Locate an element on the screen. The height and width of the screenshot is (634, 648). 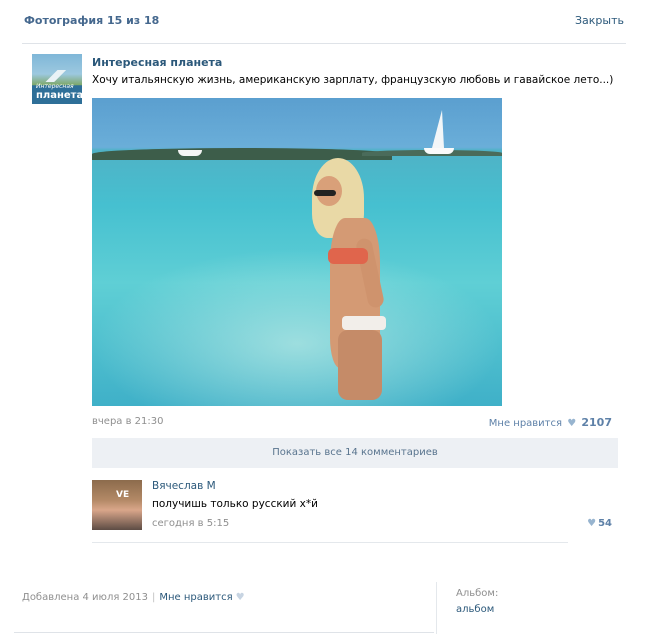
comment-like-button: ♥ 54 is located at coordinates (599, 523).